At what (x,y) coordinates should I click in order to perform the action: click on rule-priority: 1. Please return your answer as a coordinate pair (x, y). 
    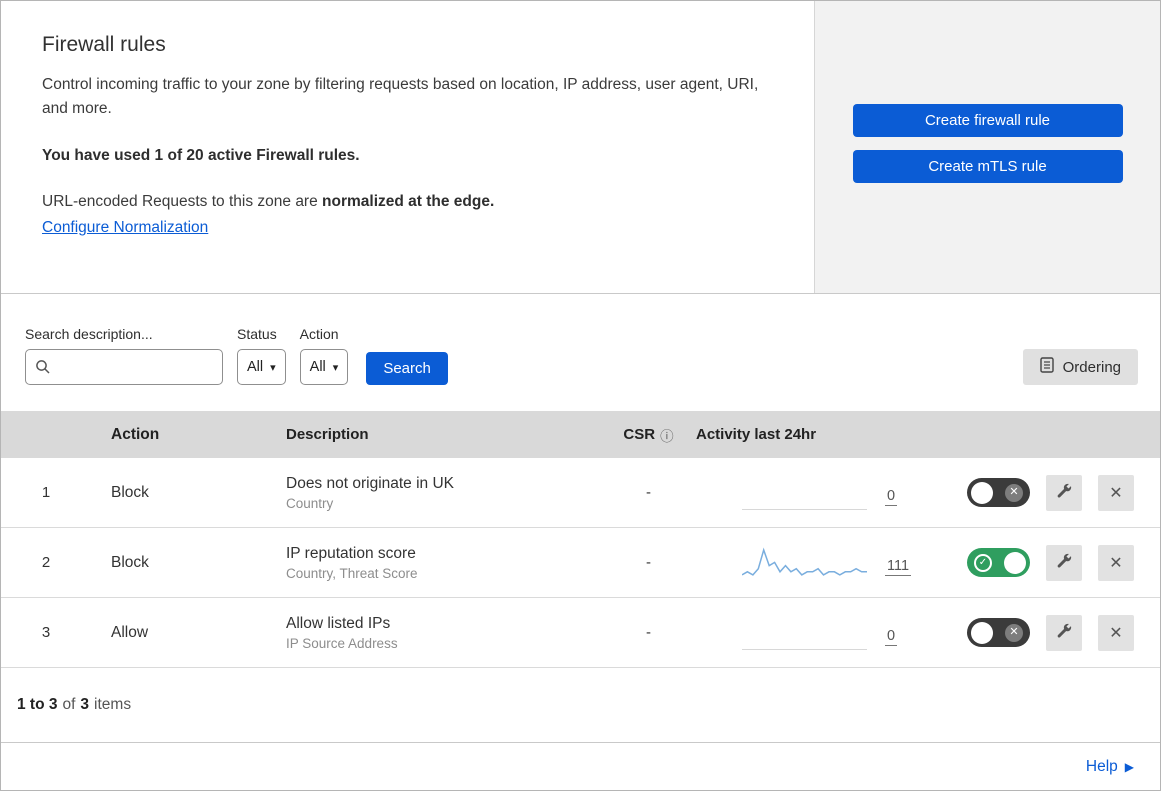
    Looking at the image, I should click on (46, 492).